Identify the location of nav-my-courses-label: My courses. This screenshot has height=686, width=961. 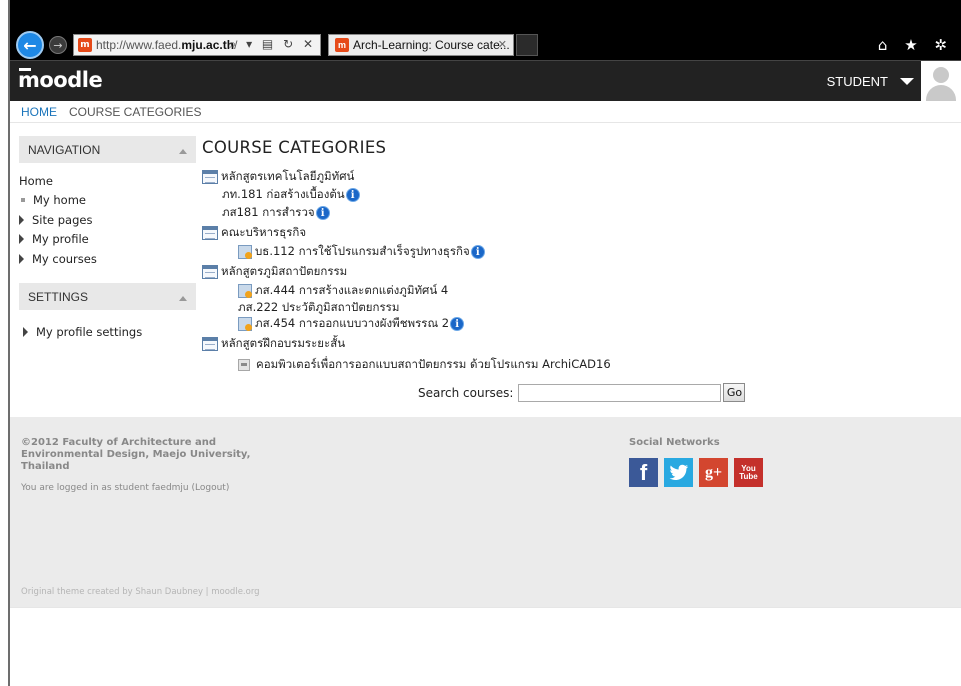
(64, 258).